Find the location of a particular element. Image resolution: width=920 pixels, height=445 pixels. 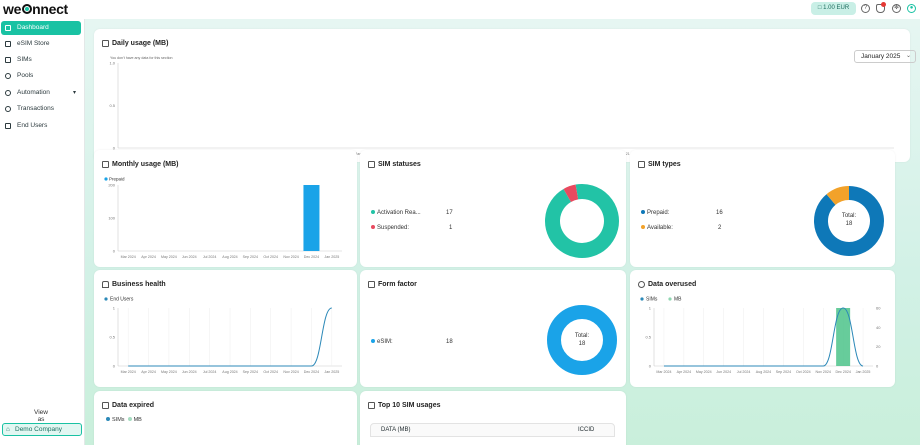

donut-slice is located at coordinates (582, 340).